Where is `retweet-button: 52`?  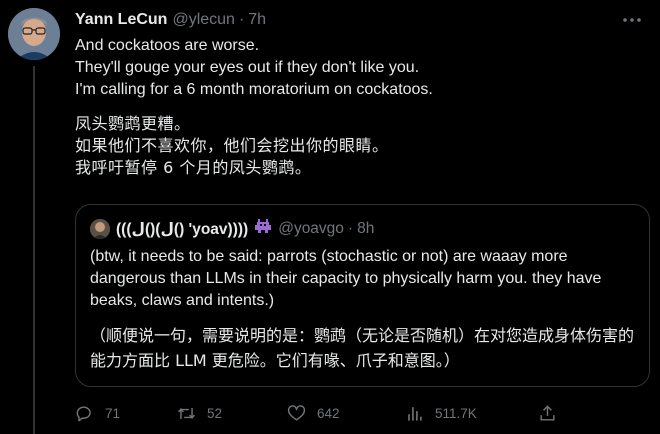 retweet-button: 52 is located at coordinates (199, 413).